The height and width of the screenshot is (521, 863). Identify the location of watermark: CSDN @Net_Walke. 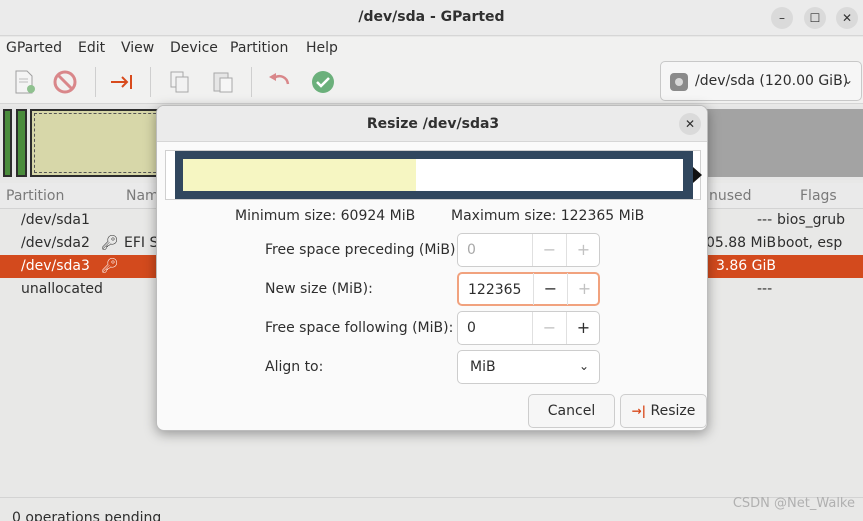
(793, 503).